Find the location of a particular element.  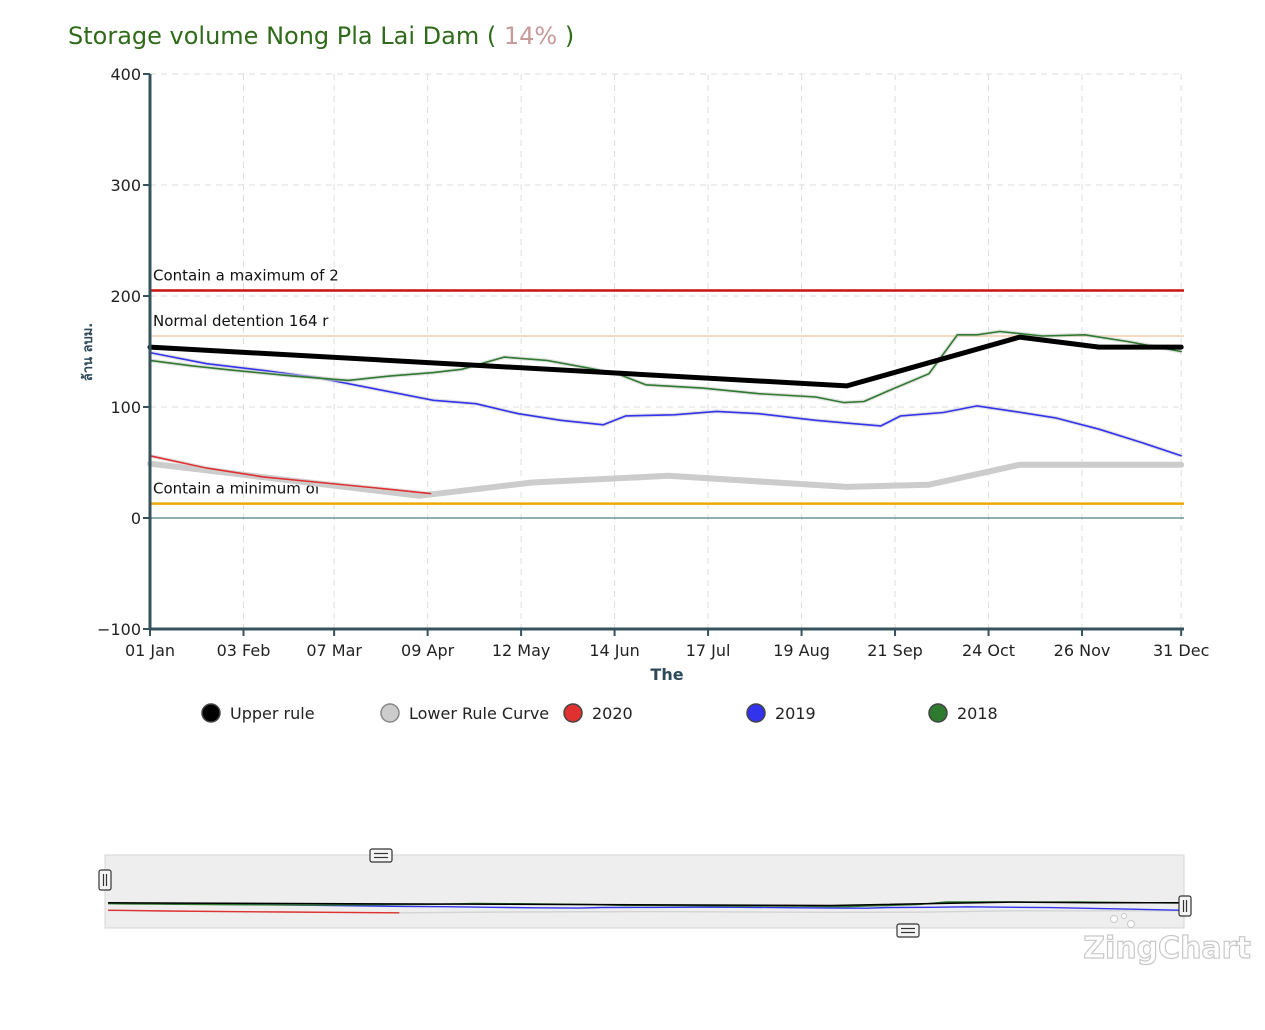

preview-background is located at coordinates (644, 891).